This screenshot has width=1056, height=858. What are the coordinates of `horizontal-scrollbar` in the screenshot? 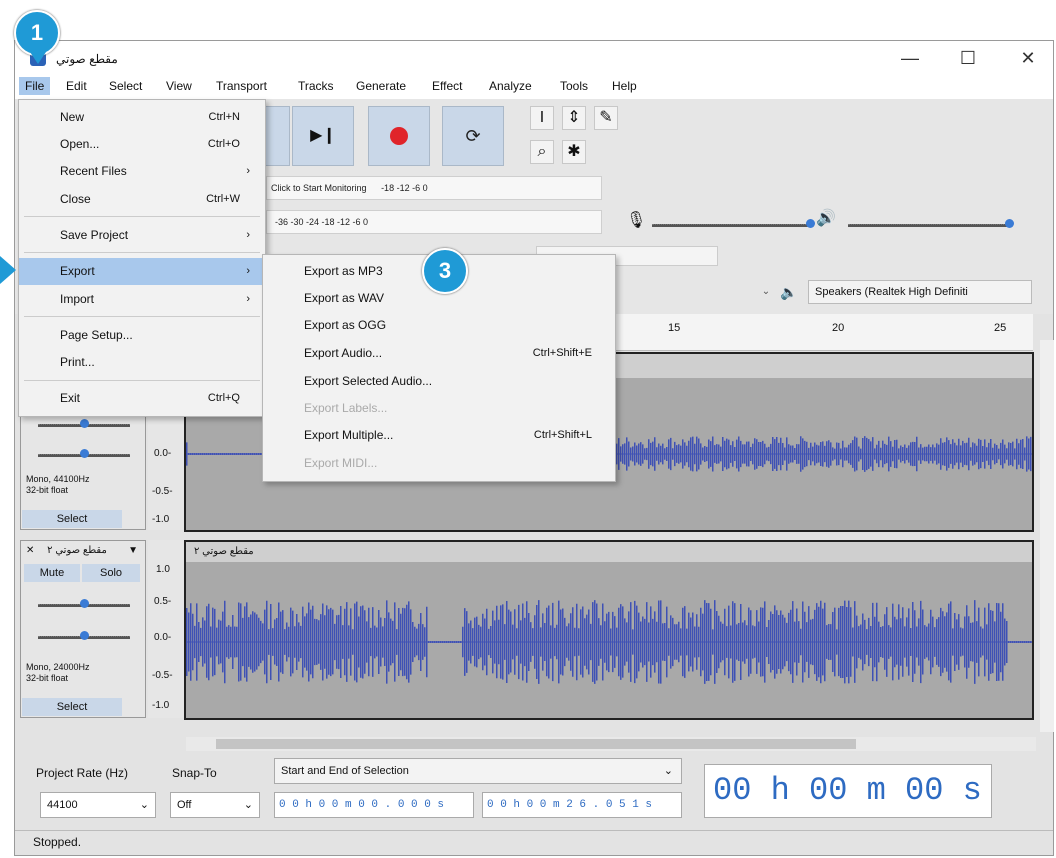 It's located at (611, 744).